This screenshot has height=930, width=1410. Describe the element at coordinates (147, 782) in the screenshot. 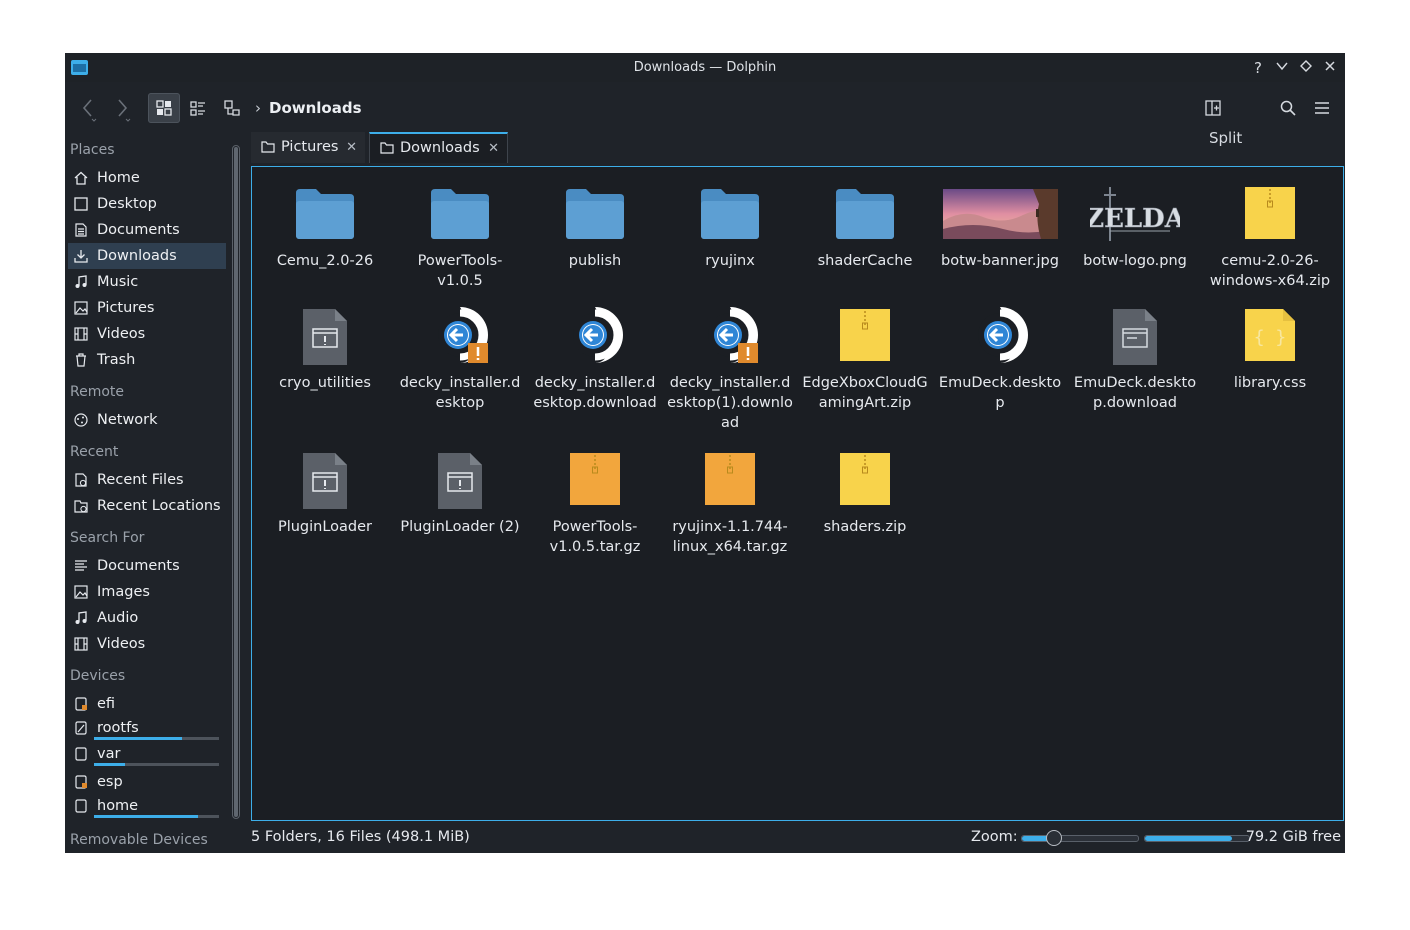

I see `sidebar-item-esp: esp` at that location.